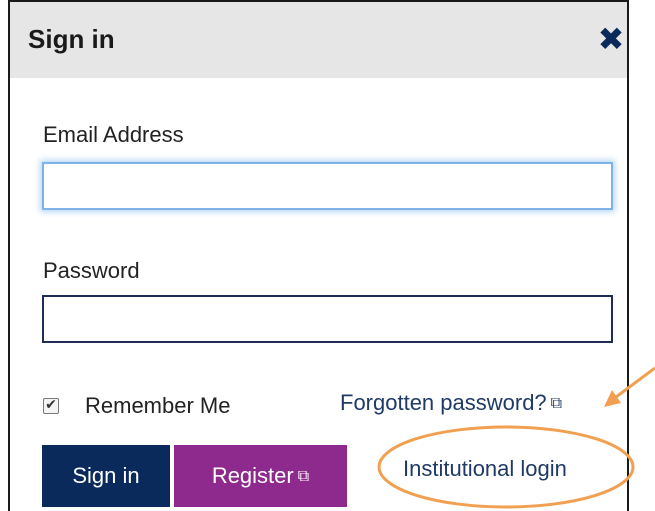 The height and width of the screenshot is (511, 655). What do you see at coordinates (158, 405) in the screenshot?
I see `remember-me-label: Remember Me` at bounding box center [158, 405].